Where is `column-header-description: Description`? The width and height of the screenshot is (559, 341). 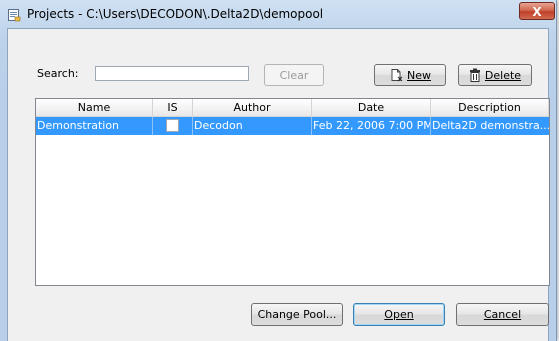
column-header-description: Description is located at coordinates (490, 107).